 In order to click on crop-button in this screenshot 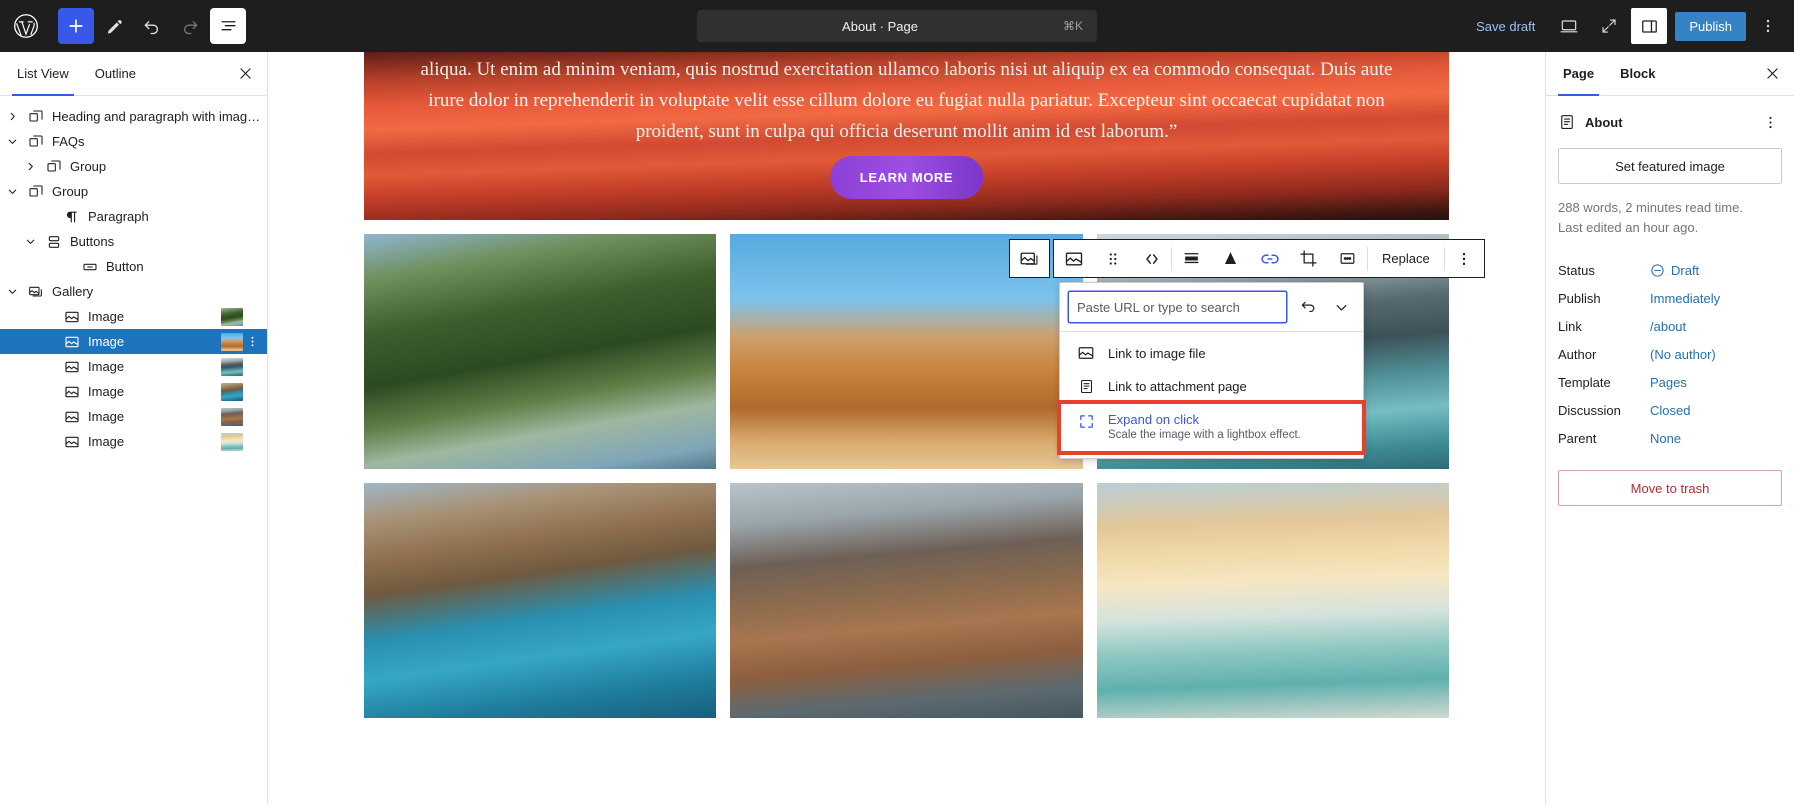, I will do `click(1308, 258)`.